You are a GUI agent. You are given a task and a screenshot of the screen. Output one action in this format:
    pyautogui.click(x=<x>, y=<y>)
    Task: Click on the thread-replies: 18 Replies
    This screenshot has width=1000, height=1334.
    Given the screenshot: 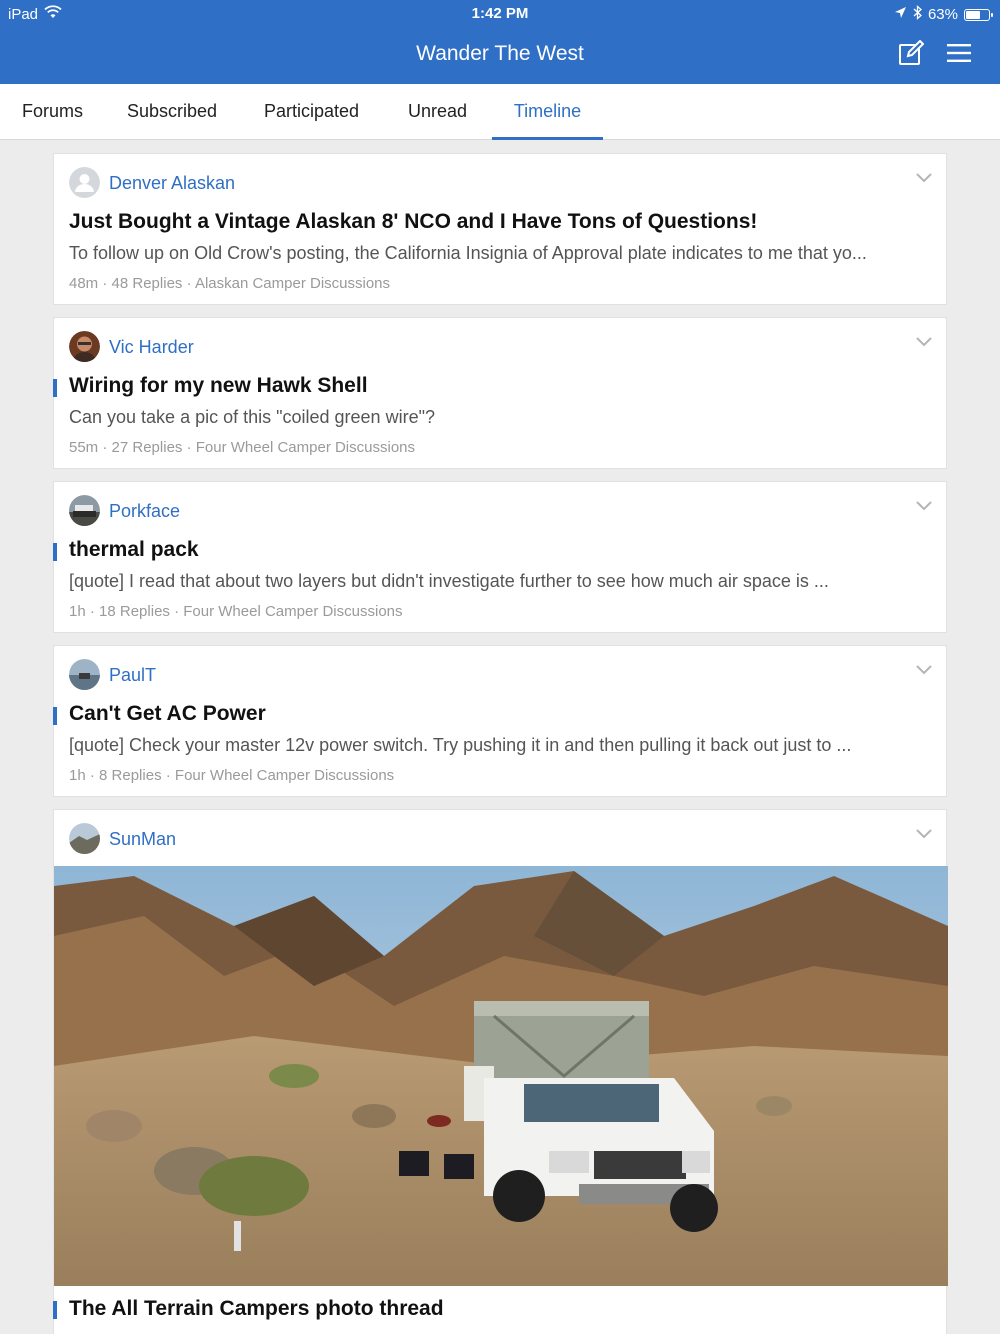 What is the action you would take?
    pyautogui.click(x=134, y=611)
    